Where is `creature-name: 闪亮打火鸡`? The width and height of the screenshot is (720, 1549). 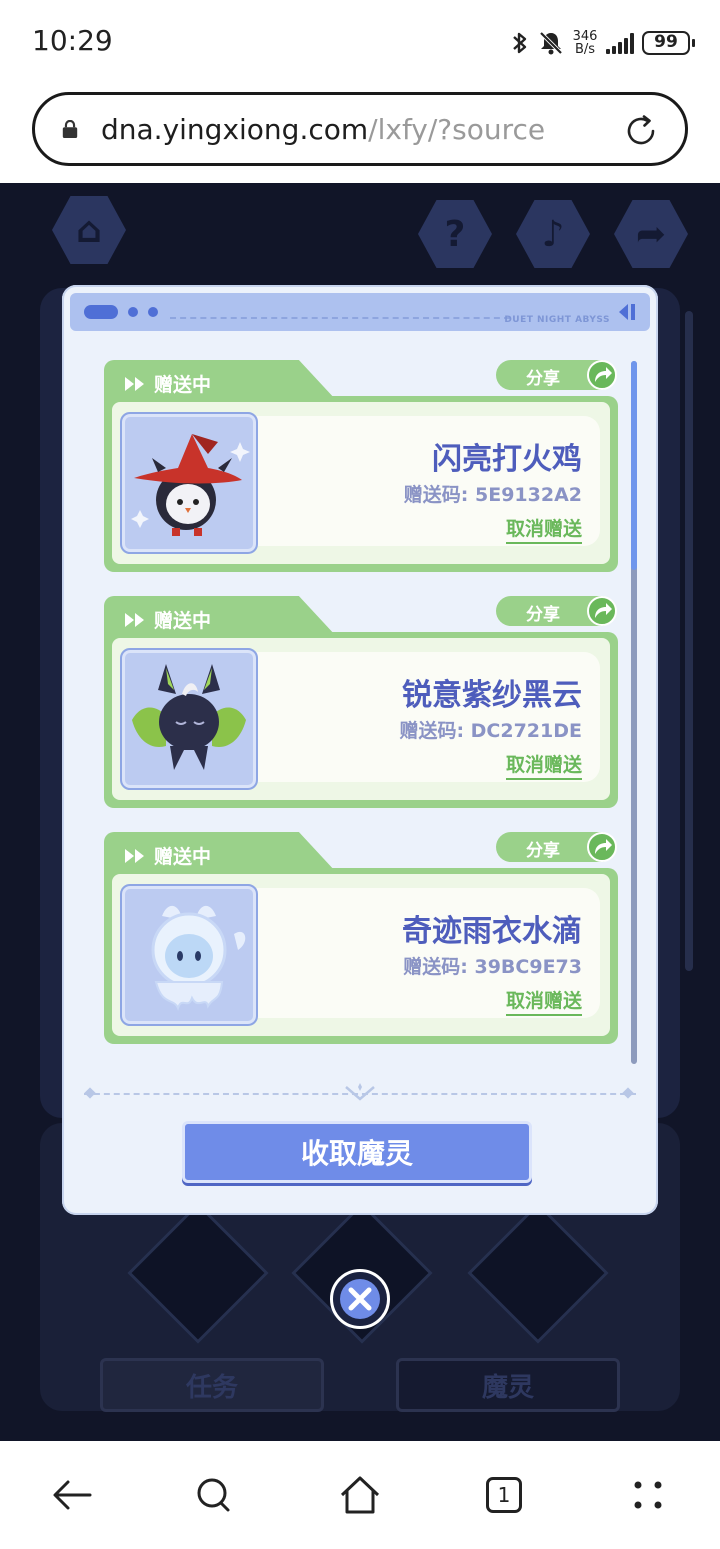 creature-name: 闪亮打火鸡 is located at coordinates (507, 459).